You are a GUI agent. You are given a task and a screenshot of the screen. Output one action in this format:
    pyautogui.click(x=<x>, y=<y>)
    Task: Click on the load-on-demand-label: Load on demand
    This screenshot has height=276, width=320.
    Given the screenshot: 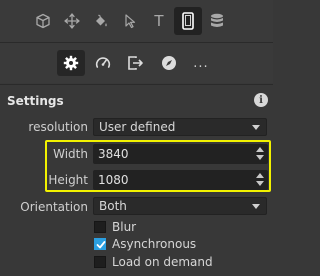 What is the action you would take?
    pyautogui.click(x=162, y=262)
    